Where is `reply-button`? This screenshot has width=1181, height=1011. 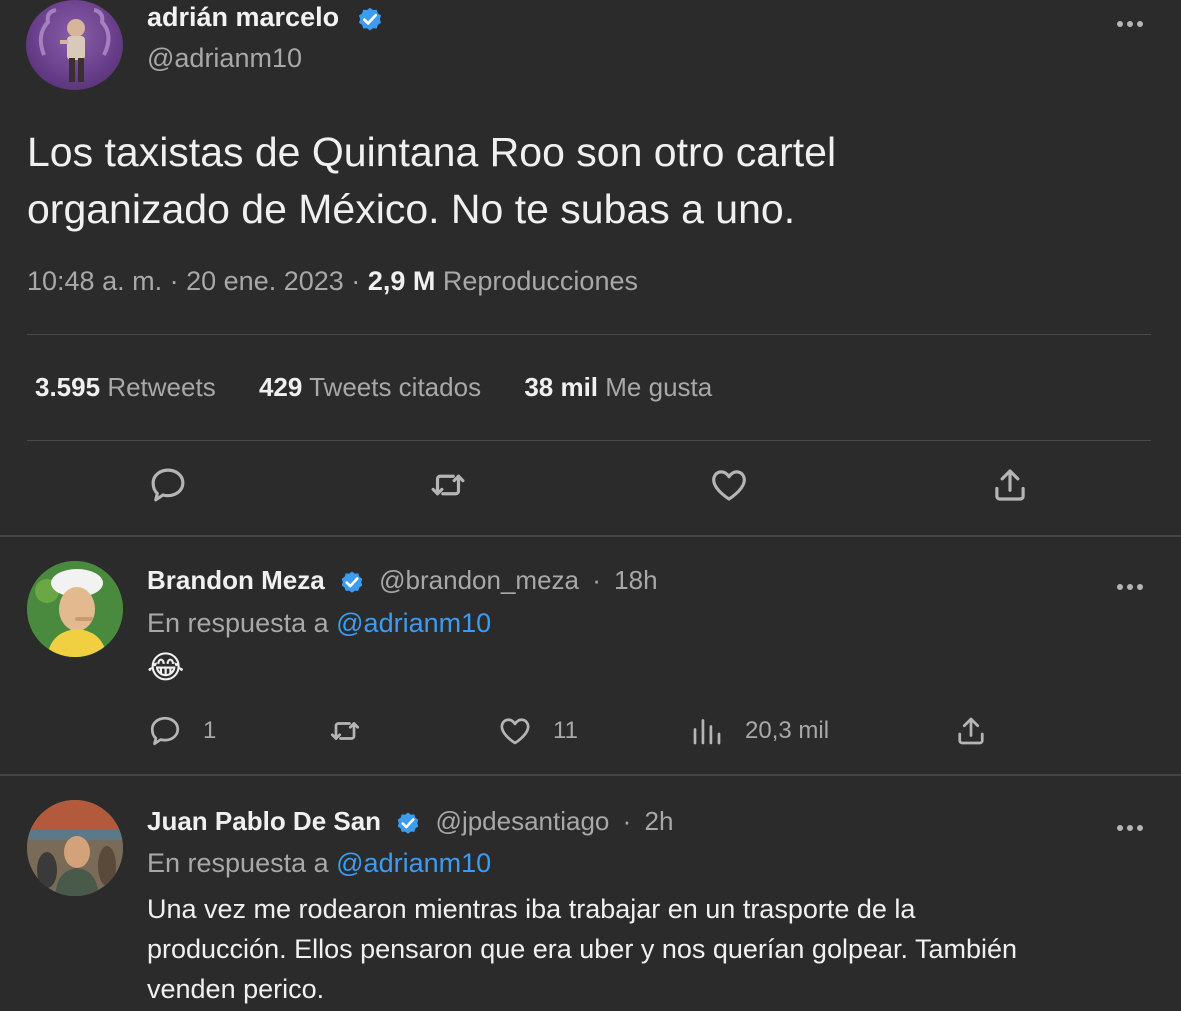
reply-button is located at coordinates (168, 485).